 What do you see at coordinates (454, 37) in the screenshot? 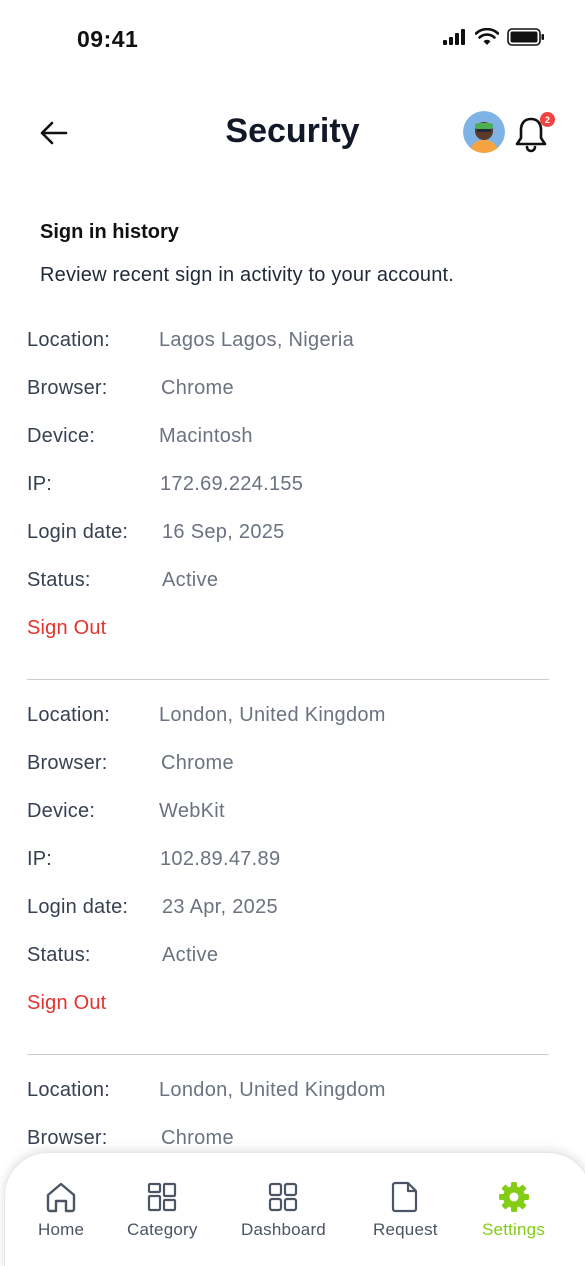
I see `cellular-signal-icon` at bounding box center [454, 37].